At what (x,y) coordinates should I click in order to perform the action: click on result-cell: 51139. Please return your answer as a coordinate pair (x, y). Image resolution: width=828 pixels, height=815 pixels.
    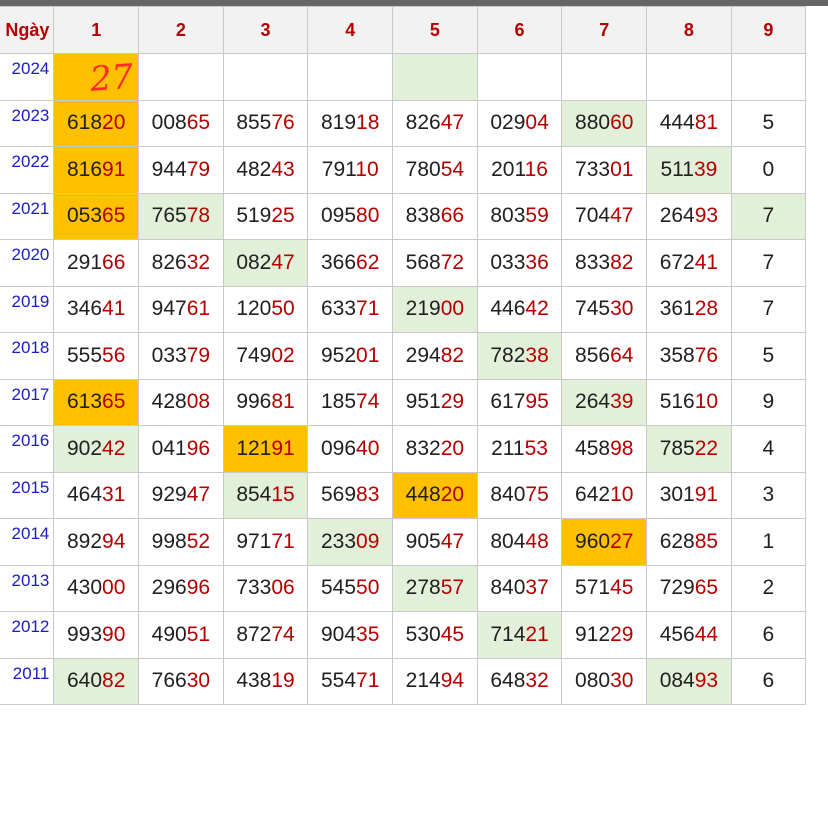
    Looking at the image, I should click on (689, 170).